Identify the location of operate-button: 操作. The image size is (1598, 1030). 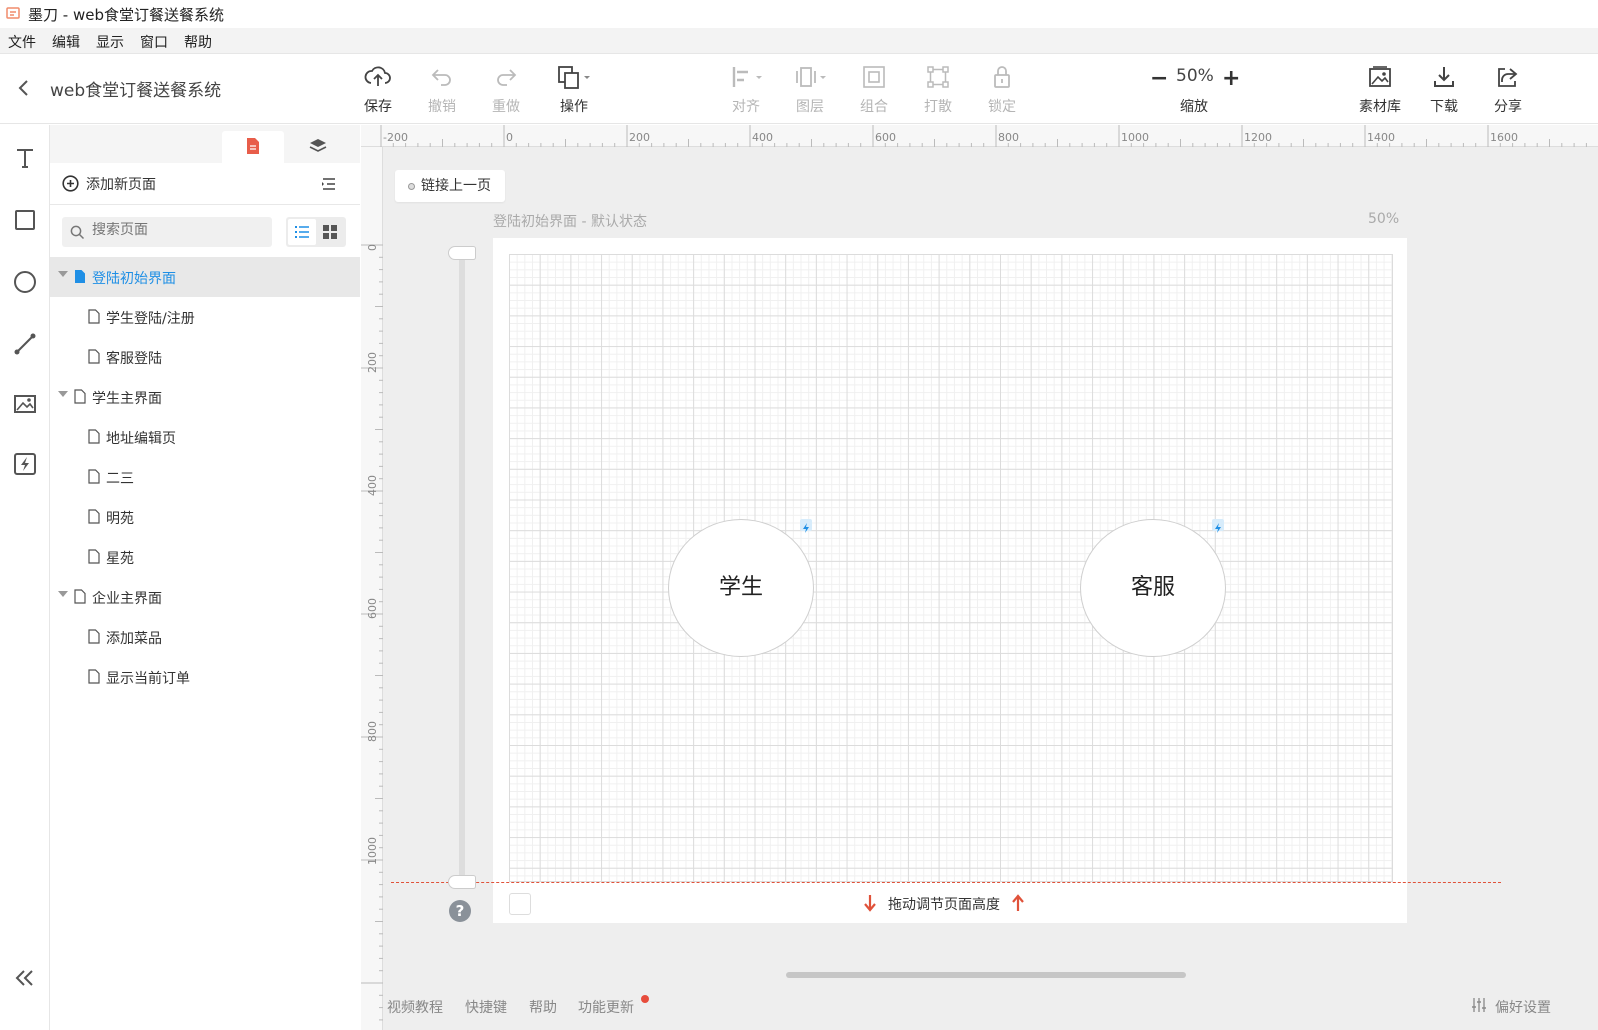
(574, 91).